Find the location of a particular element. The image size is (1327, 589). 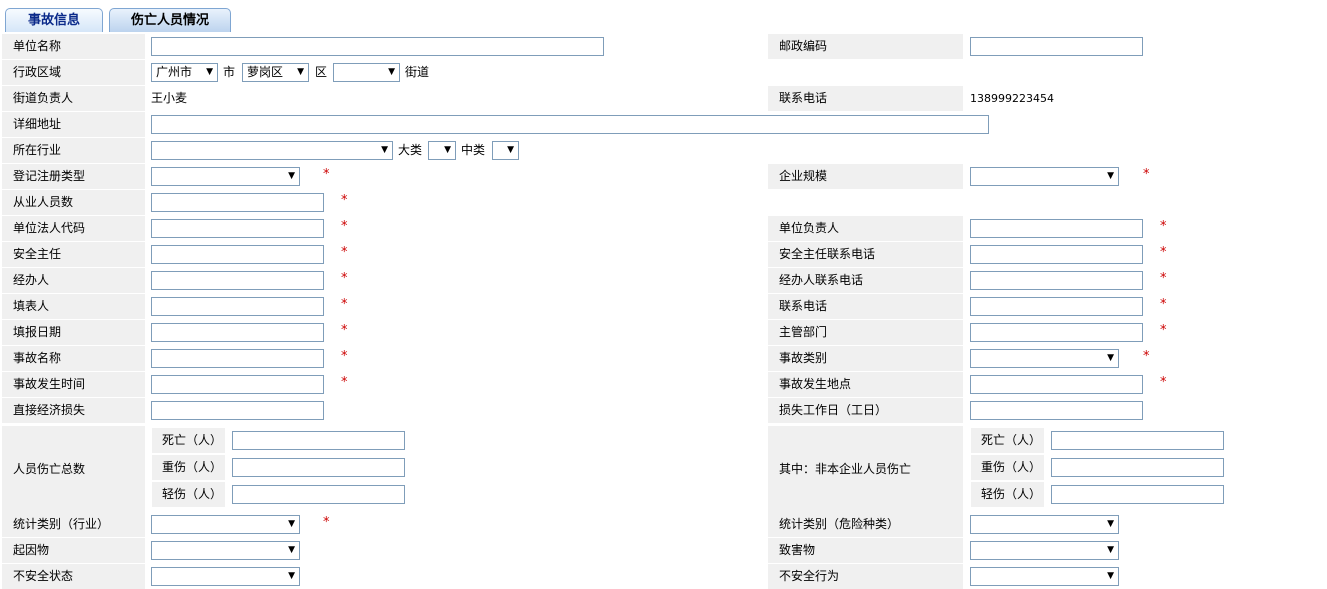

handler-label: 经办人 is located at coordinates (73, 280).